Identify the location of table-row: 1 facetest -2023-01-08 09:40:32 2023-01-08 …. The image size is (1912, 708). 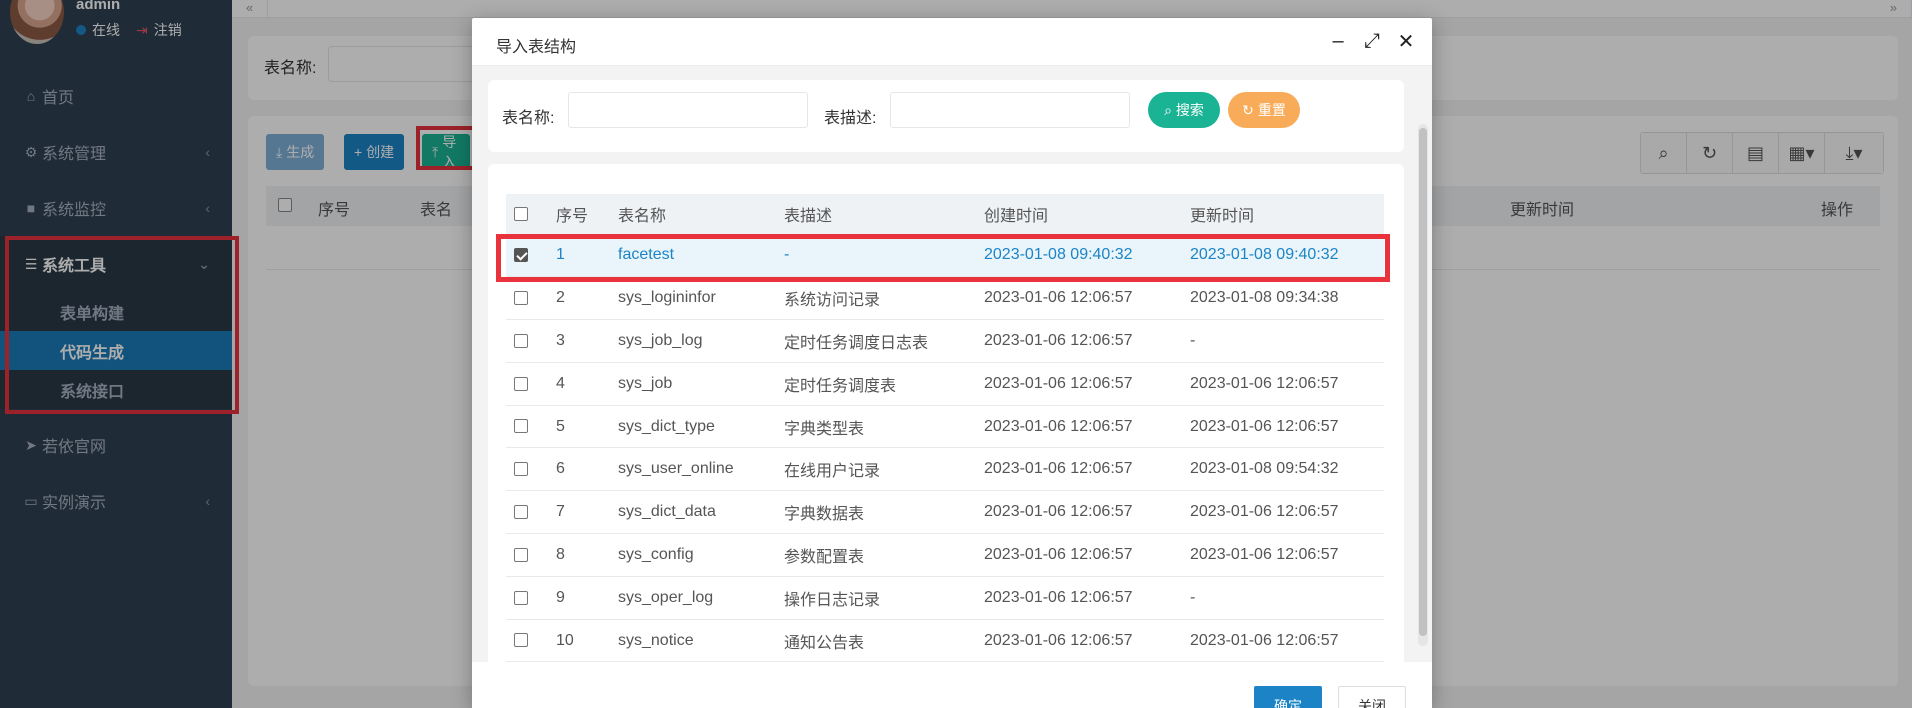
(945, 256).